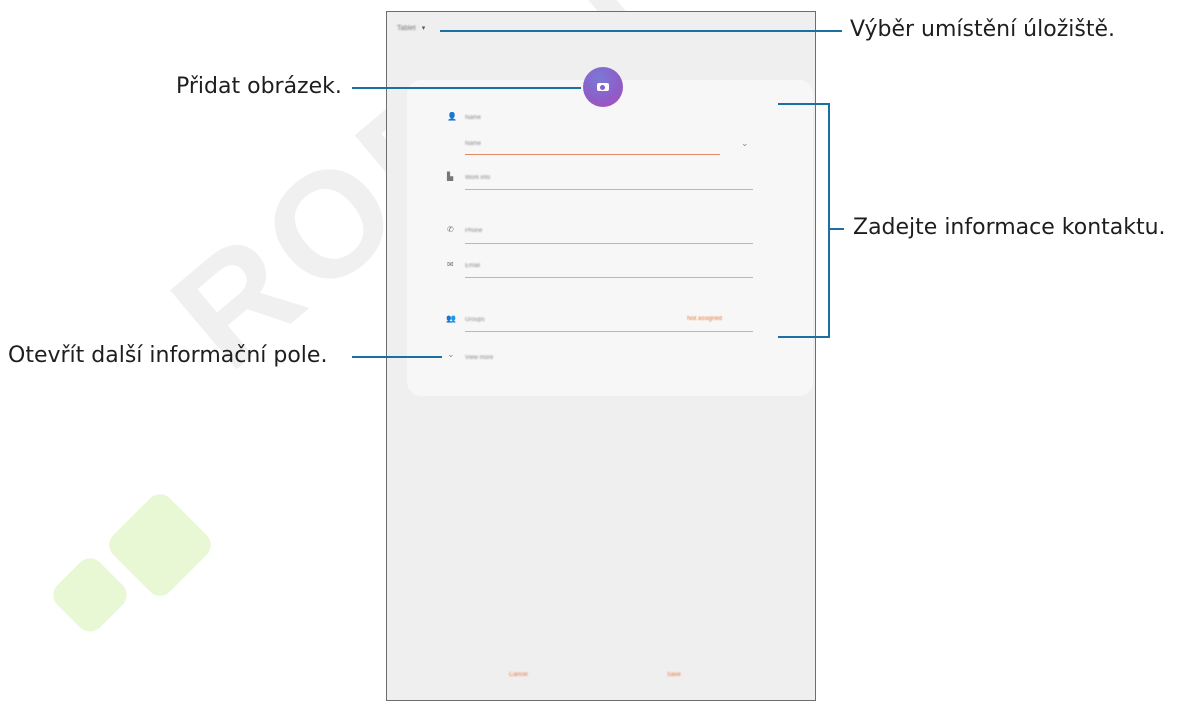  What do you see at coordinates (452, 116) in the screenshot?
I see `person-icon: 👤` at bounding box center [452, 116].